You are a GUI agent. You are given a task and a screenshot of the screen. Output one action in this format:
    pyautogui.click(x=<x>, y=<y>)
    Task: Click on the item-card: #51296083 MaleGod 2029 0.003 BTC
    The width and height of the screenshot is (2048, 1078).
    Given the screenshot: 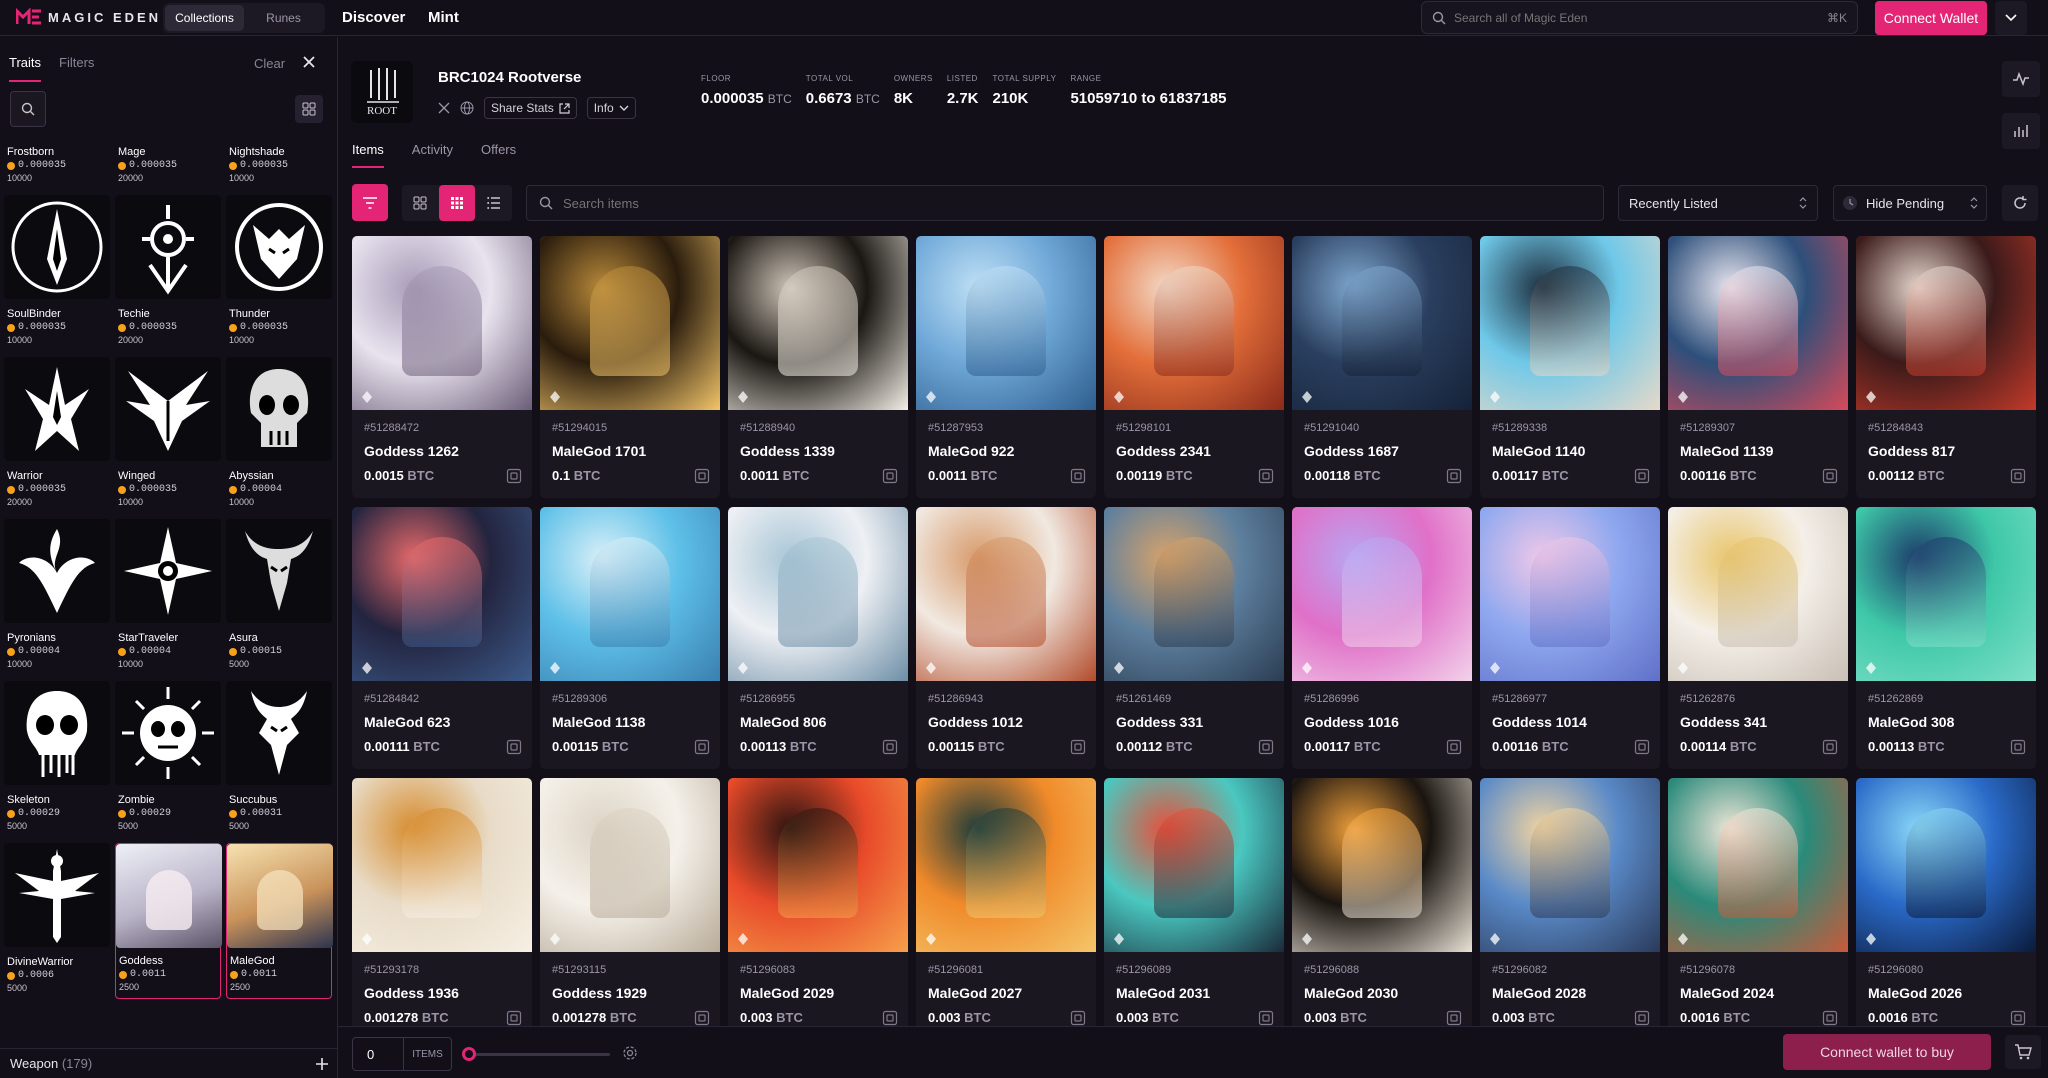 What is the action you would take?
    pyautogui.click(x=818, y=902)
    